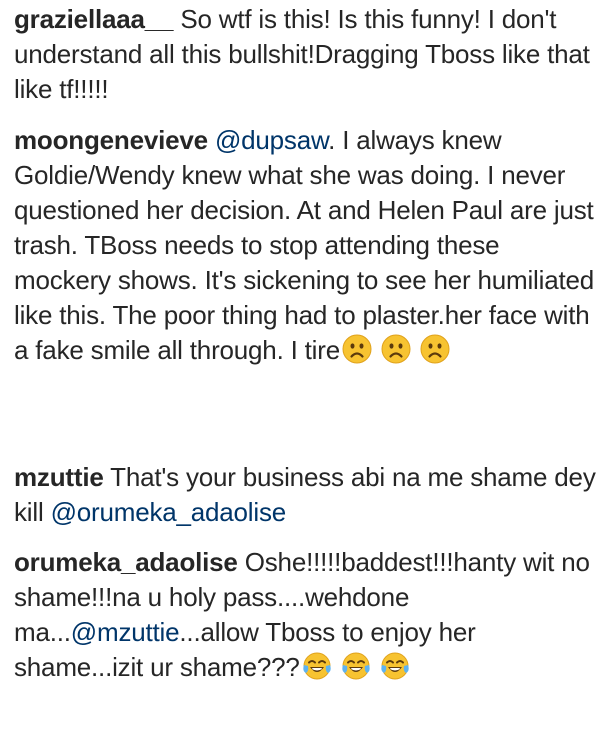 This screenshot has width=614, height=742. I want to click on comment-username: moongenevieve, so click(111, 140).